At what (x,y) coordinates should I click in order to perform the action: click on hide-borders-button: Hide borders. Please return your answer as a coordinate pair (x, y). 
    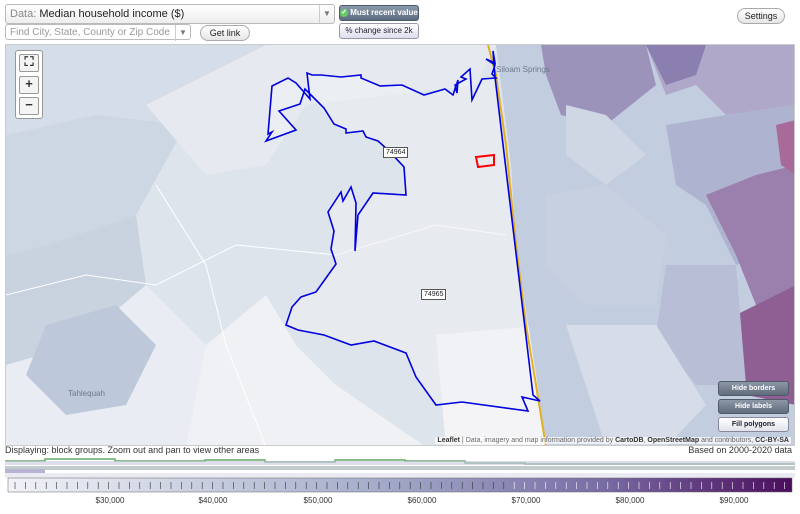
    Looking at the image, I should click on (753, 388).